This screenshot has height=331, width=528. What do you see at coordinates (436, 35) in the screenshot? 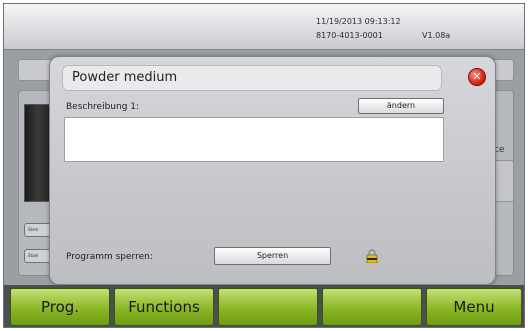
I see `version-label: V1.08a` at bounding box center [436, 35].